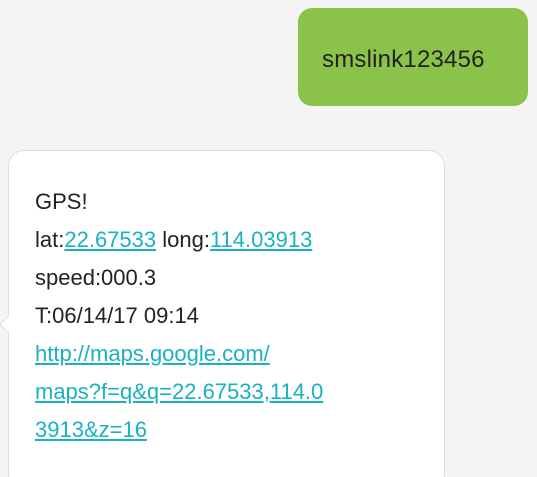  What do you see at coordinates (235, 354) in the screenshot?
I see `maps-link-line-1: http://maps.google.com/` at bounding box center [235, 354].